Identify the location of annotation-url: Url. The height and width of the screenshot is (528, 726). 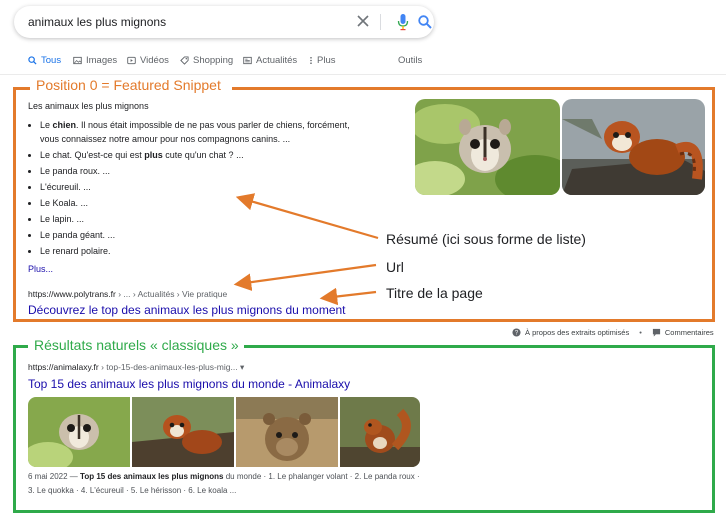
(395, 267).